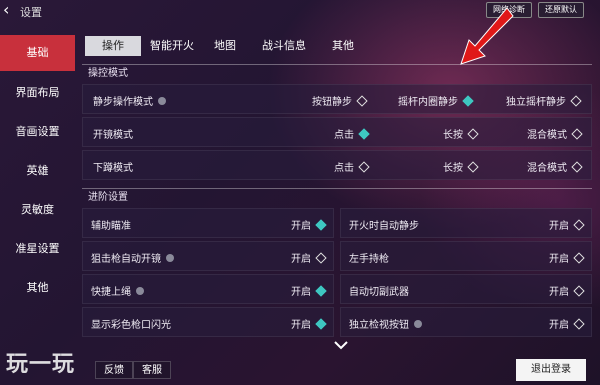 This screenshot has width=600, height=385. Describe the element at coordinates (208, 289) in the screenshot. I see `setting-quick-rope: 快捷上绳 开启` at that location.